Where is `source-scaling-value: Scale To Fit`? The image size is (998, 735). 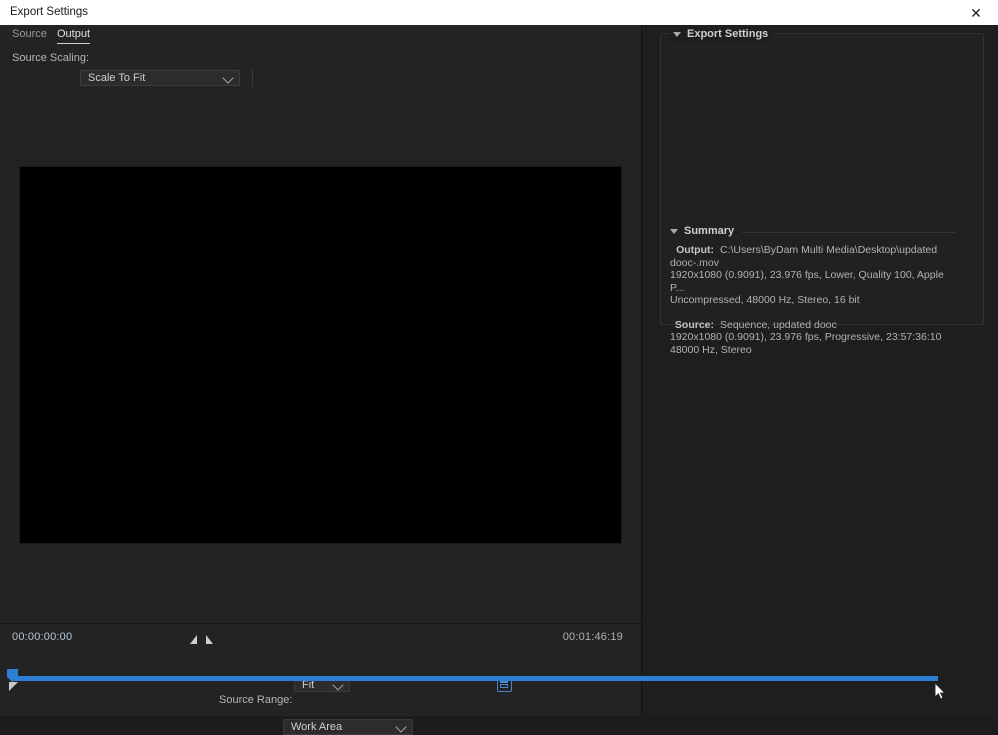 source-scaling-value: Scale To Fit is located at coordinates (117, 78).